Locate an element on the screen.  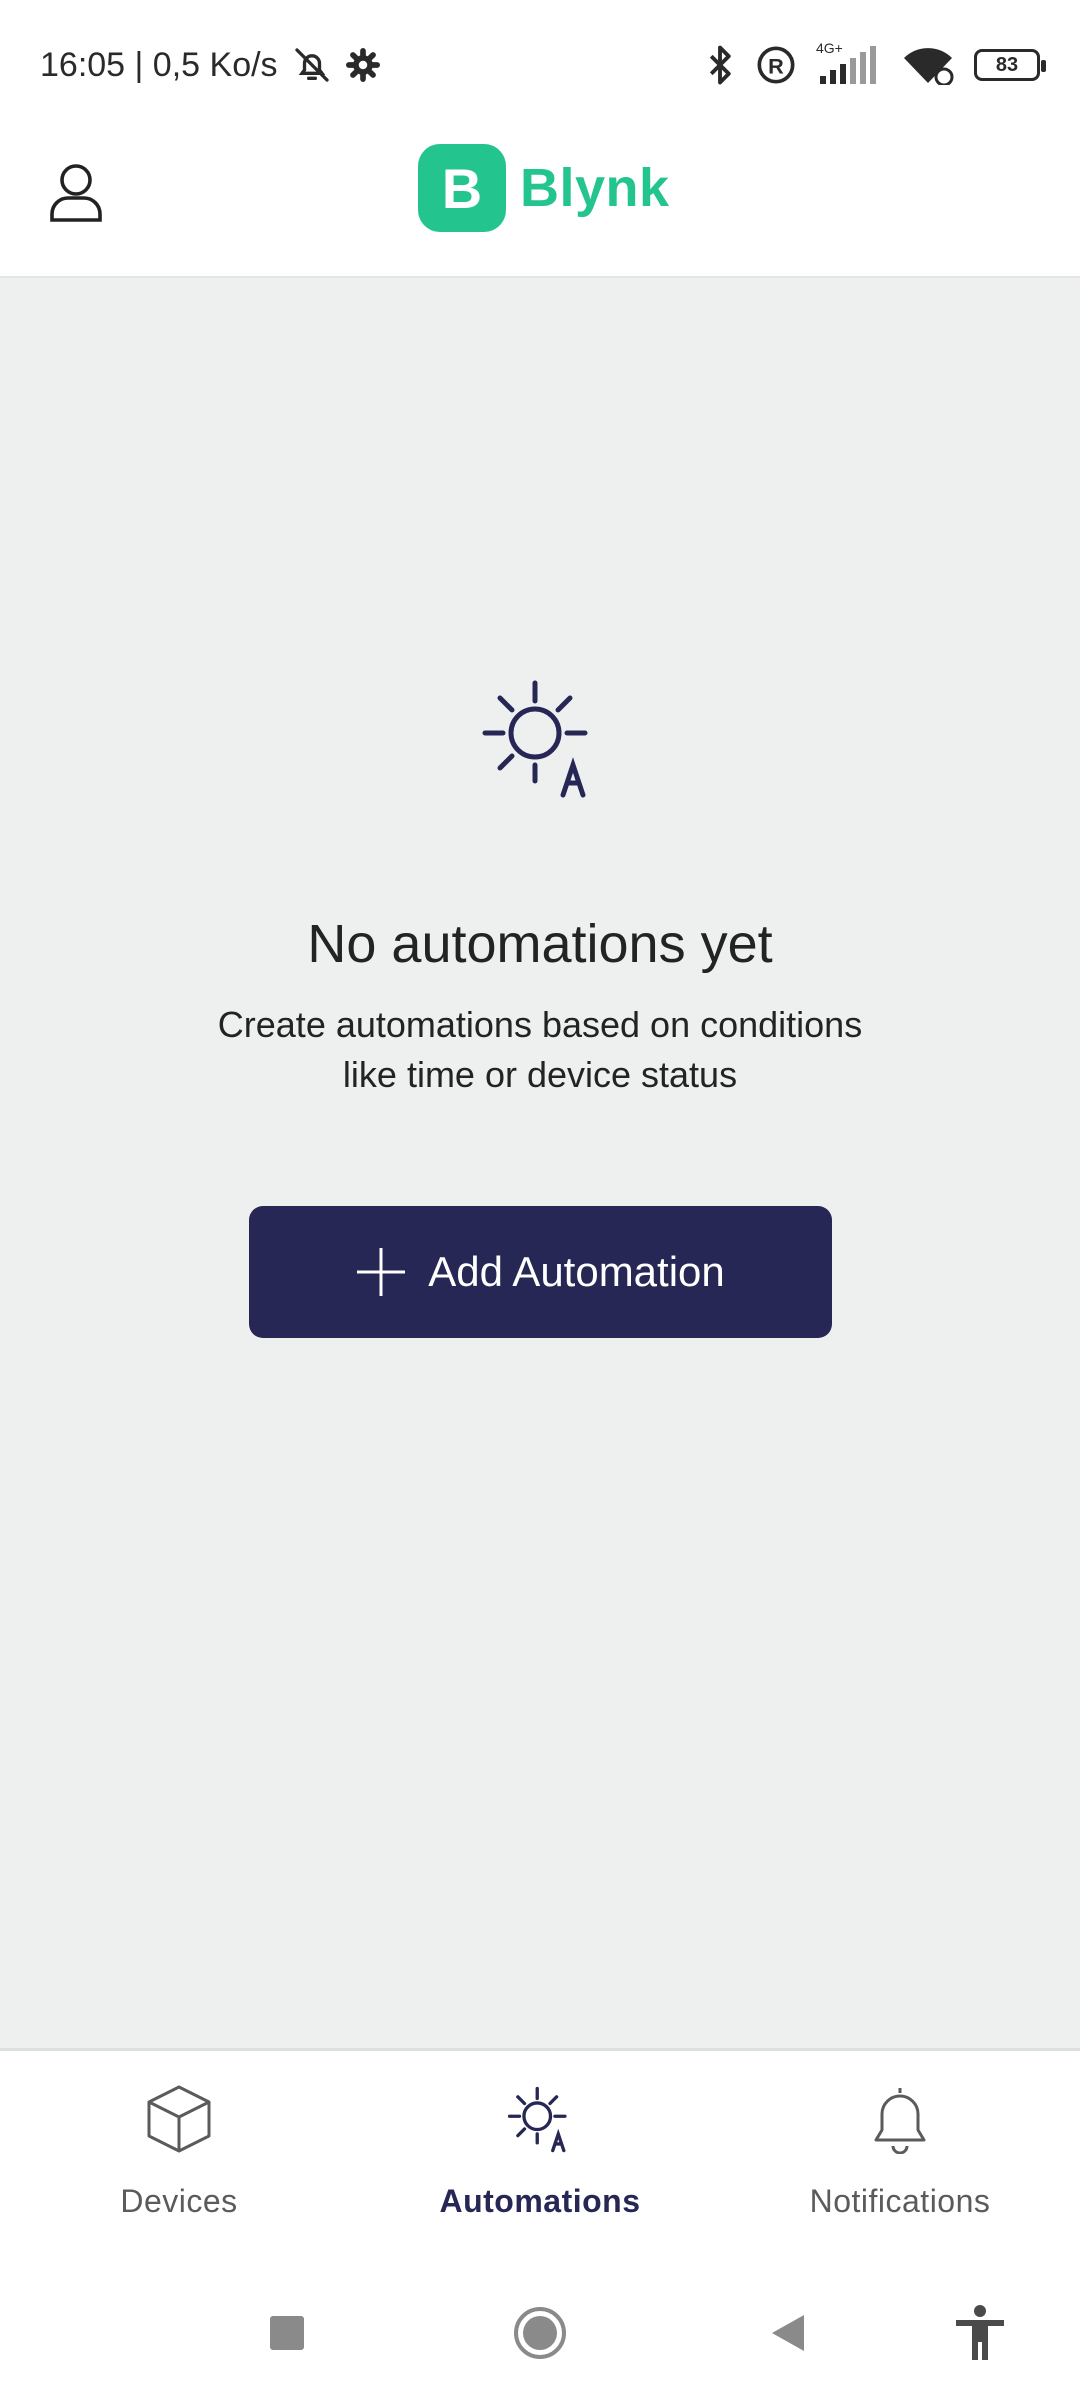
system-nav is located at coordinates (540, 2335).